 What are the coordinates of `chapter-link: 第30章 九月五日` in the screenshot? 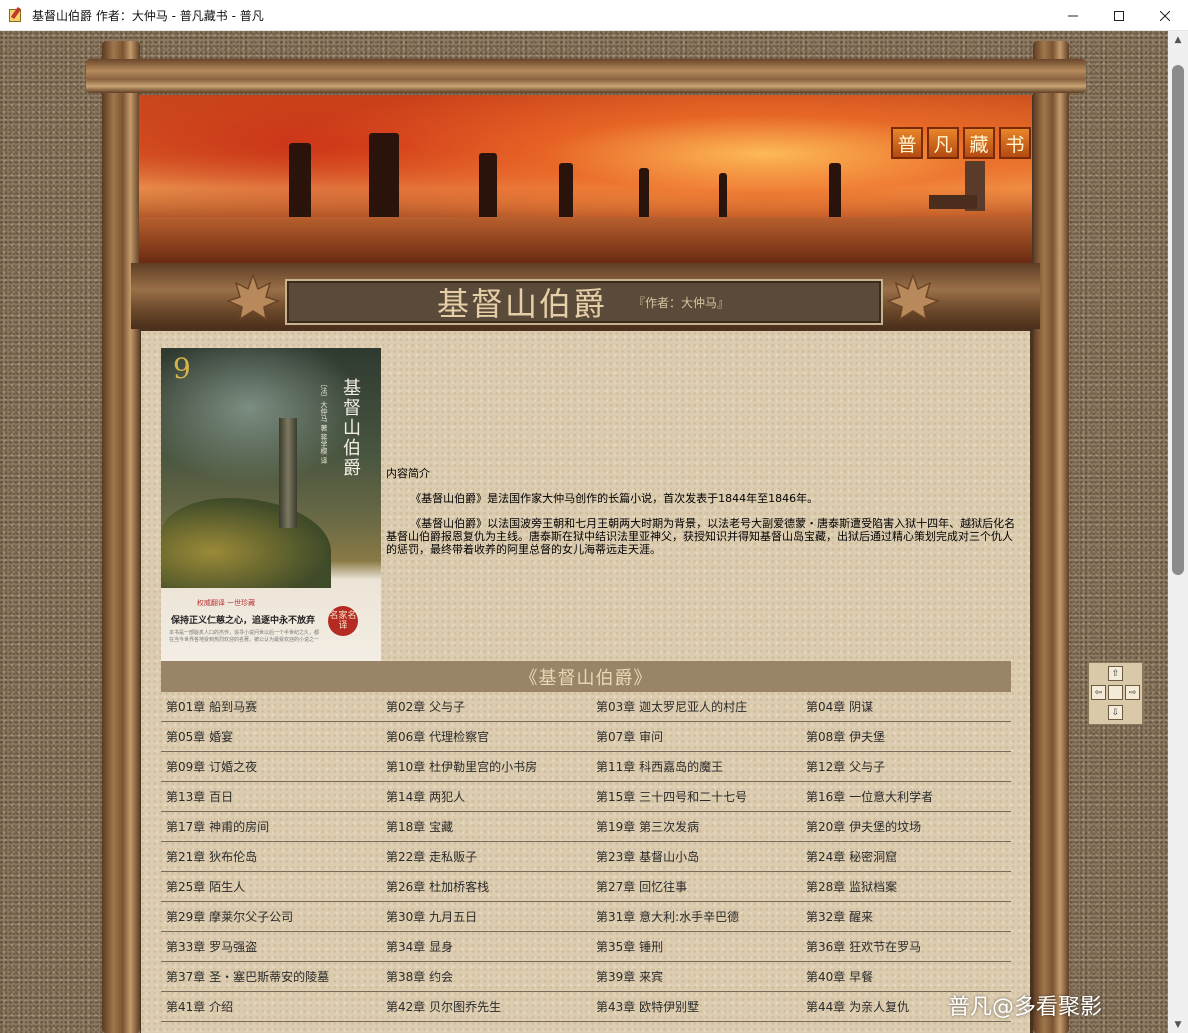 It's located at (486, 916).